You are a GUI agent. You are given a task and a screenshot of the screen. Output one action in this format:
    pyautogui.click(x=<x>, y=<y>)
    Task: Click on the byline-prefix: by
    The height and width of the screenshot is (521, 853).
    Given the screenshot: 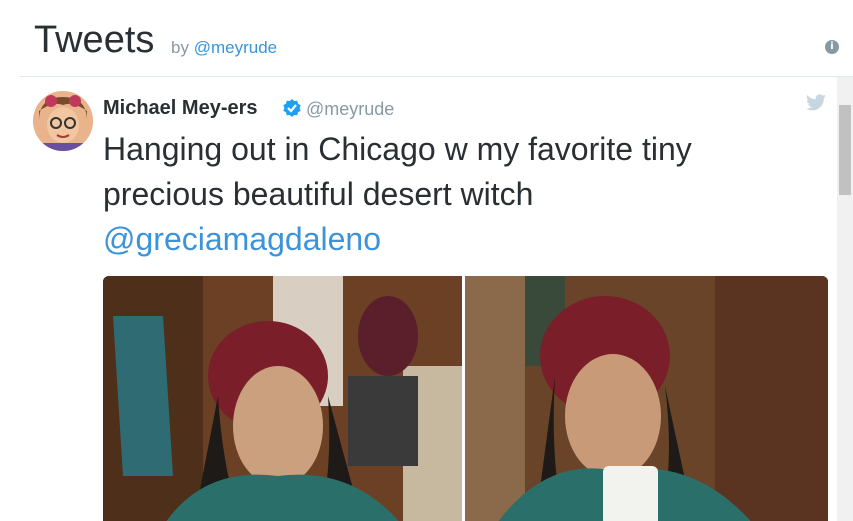 What is the action you would take?
    pyautogui.click(x=180, y=47)
    